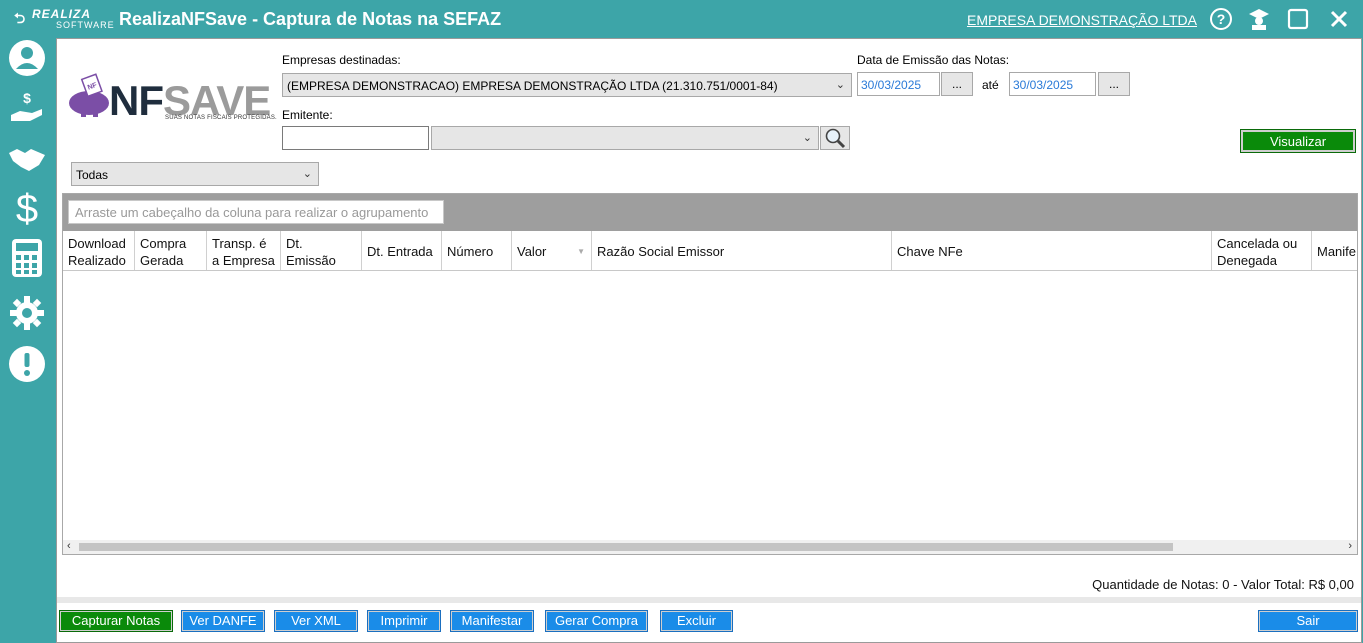 The height and width of the screenshot is (643, 1363). I want to click on alert-icon, so click(27, 364).